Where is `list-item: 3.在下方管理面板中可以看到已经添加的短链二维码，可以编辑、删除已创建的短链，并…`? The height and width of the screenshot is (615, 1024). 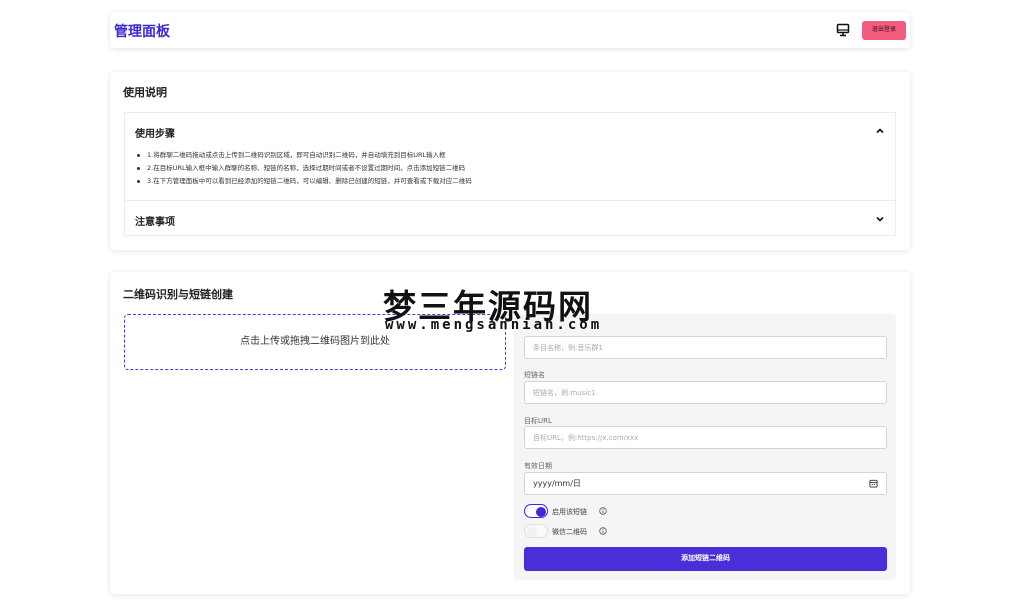 list-item: 3.在下方管理面板中可以看到已经添加的短链二维码，可以编辑、删除已创建的短链，并… is located at coordinates (303, 181).